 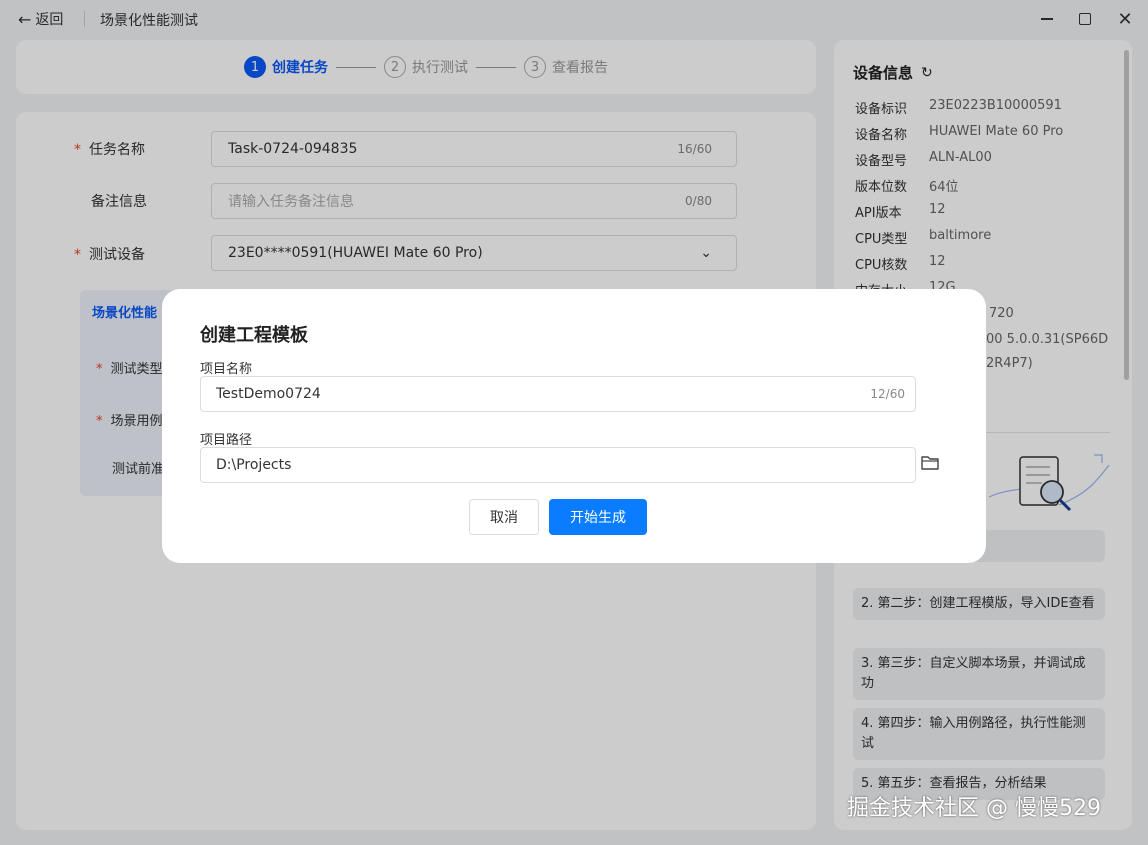 I want to click on project-path-label: 项目路径, so click(x=226, y=440).